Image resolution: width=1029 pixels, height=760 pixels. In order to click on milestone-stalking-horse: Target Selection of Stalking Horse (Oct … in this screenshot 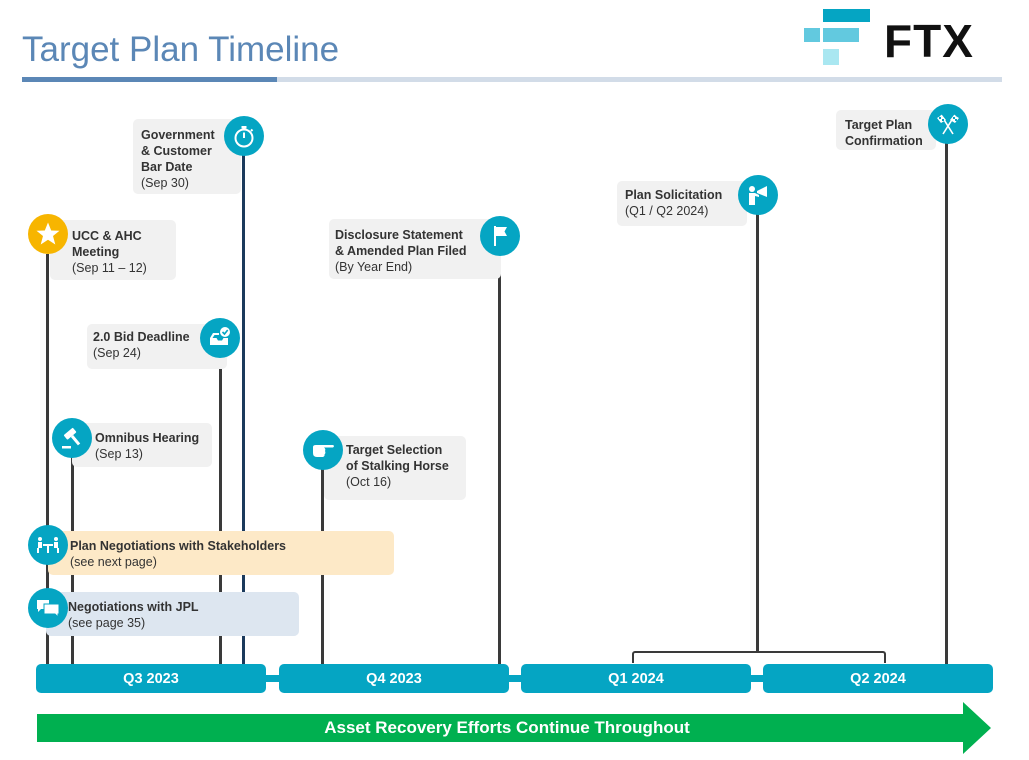, I will do `click(395, 468)`.